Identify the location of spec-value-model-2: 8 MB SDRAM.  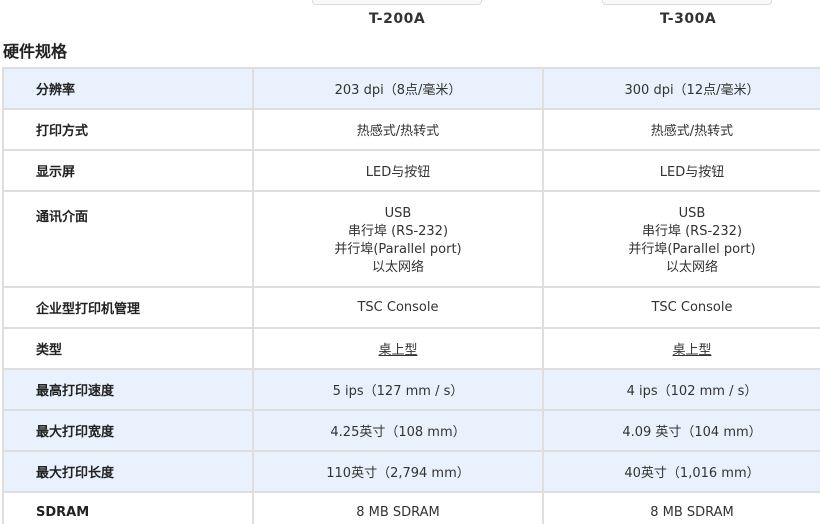
(681, 507).